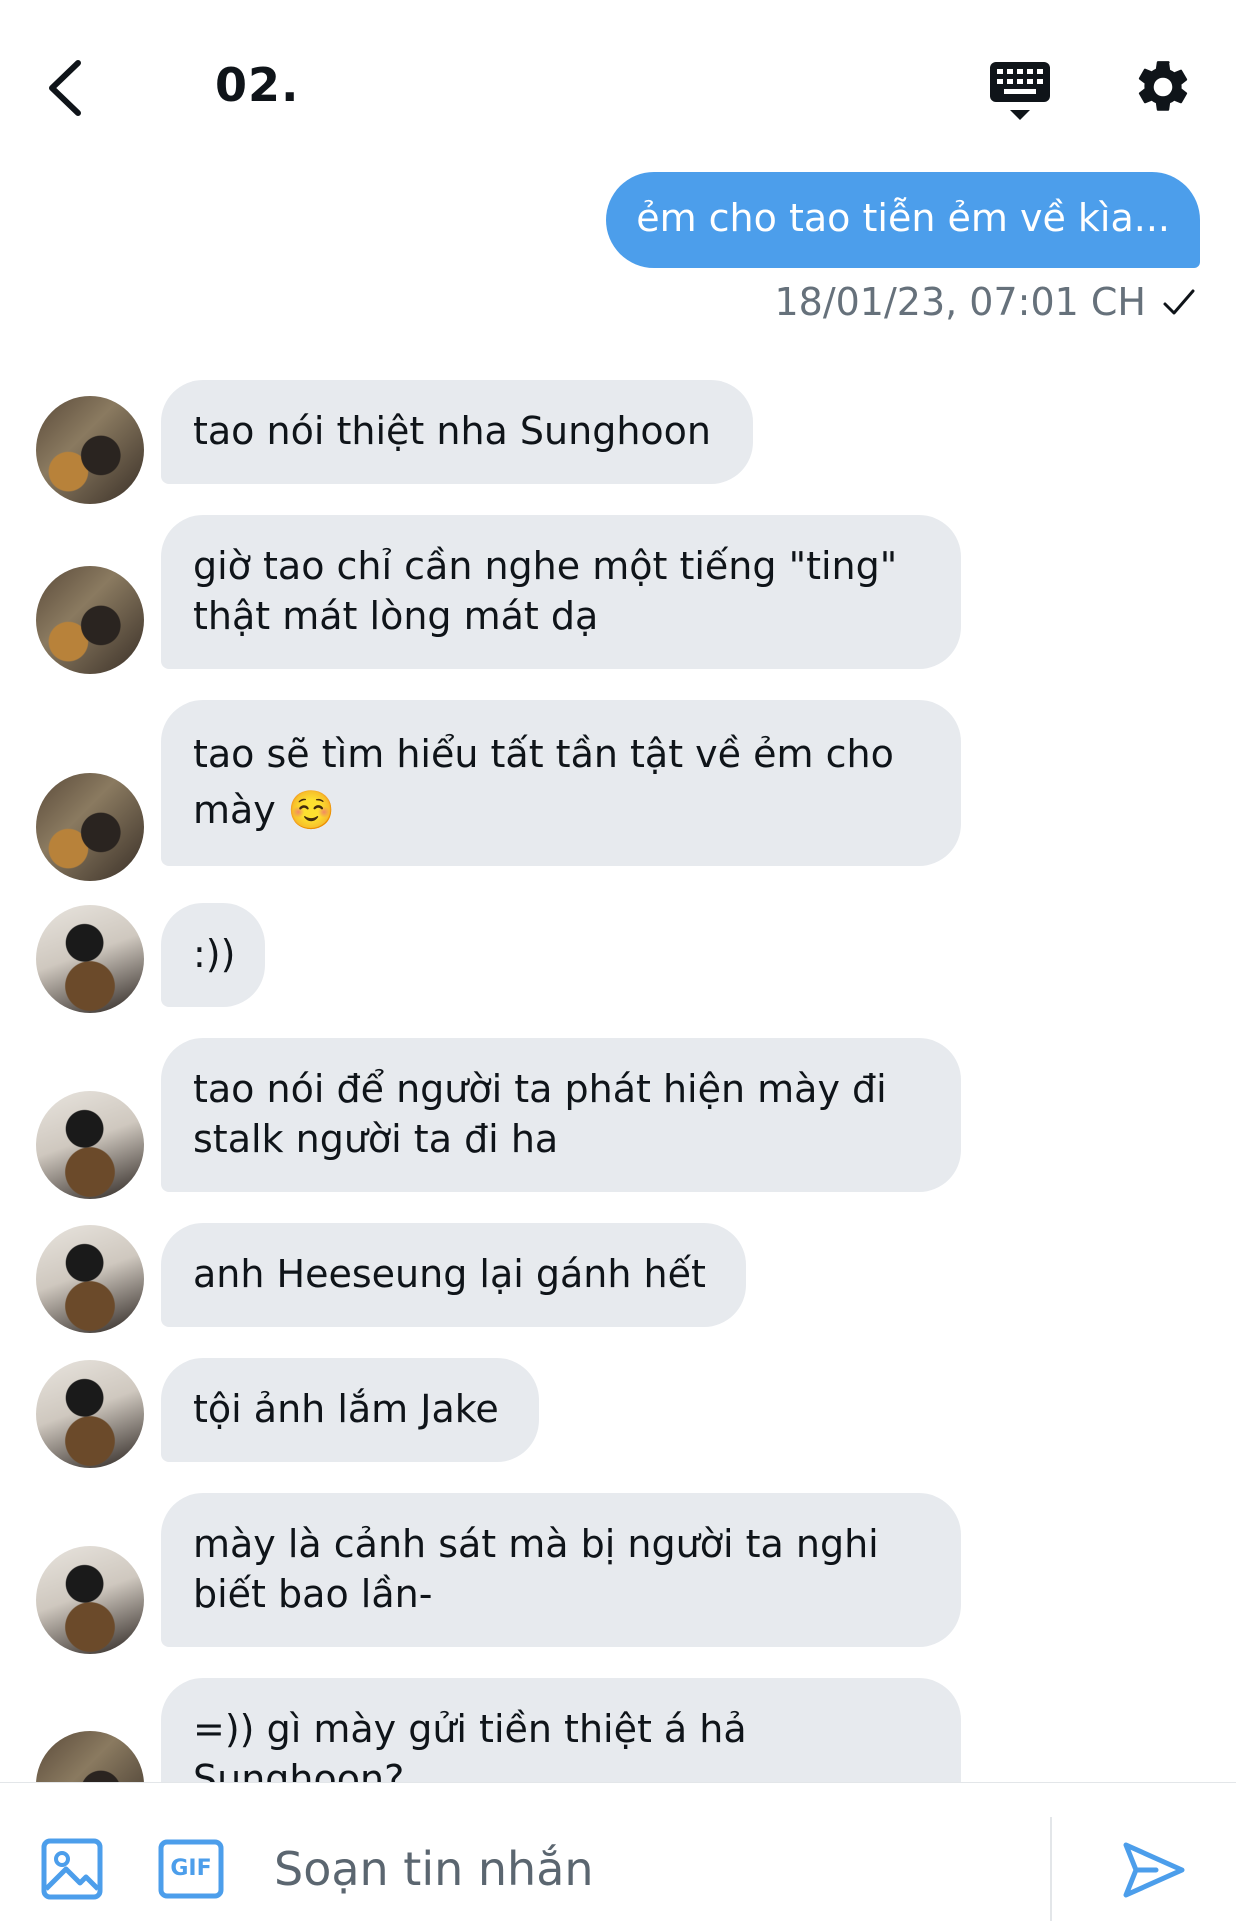  Describe the element at coordinates (960, 302) in the screenshot. I see `message-timestamp: 18/01/23, 07:01 CH` at that location.